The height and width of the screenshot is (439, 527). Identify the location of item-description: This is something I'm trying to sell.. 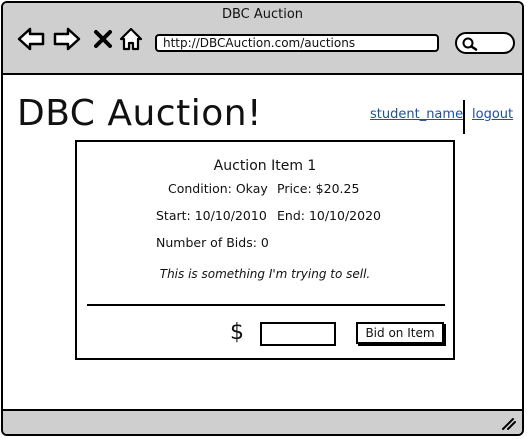
(265, 274).